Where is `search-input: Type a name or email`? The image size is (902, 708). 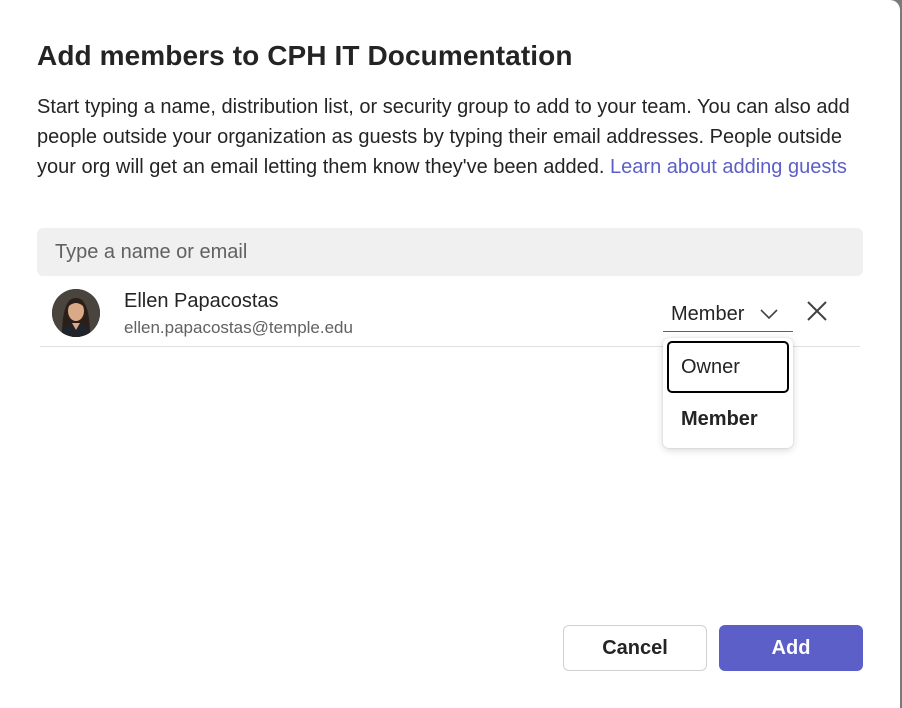 search-input: Type a name or email is located at coordinates (450, 252).